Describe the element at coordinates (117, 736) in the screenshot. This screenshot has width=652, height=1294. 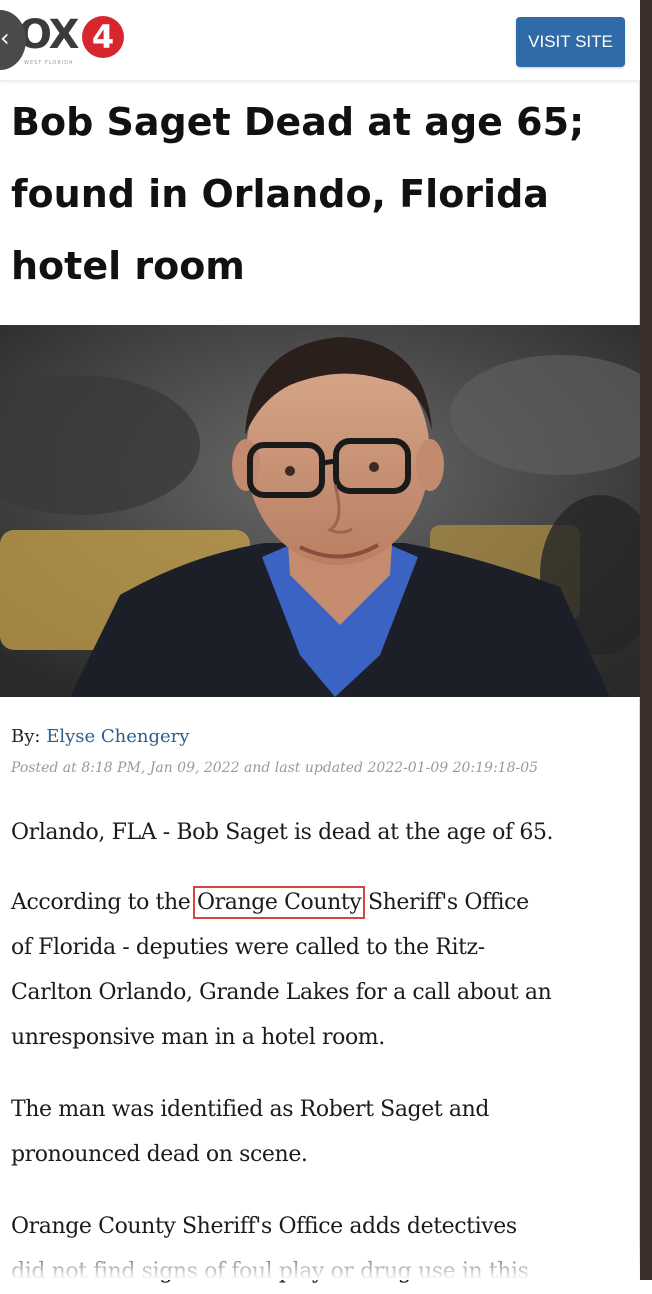
I see `author-link: Elyse Chengery` at that location.